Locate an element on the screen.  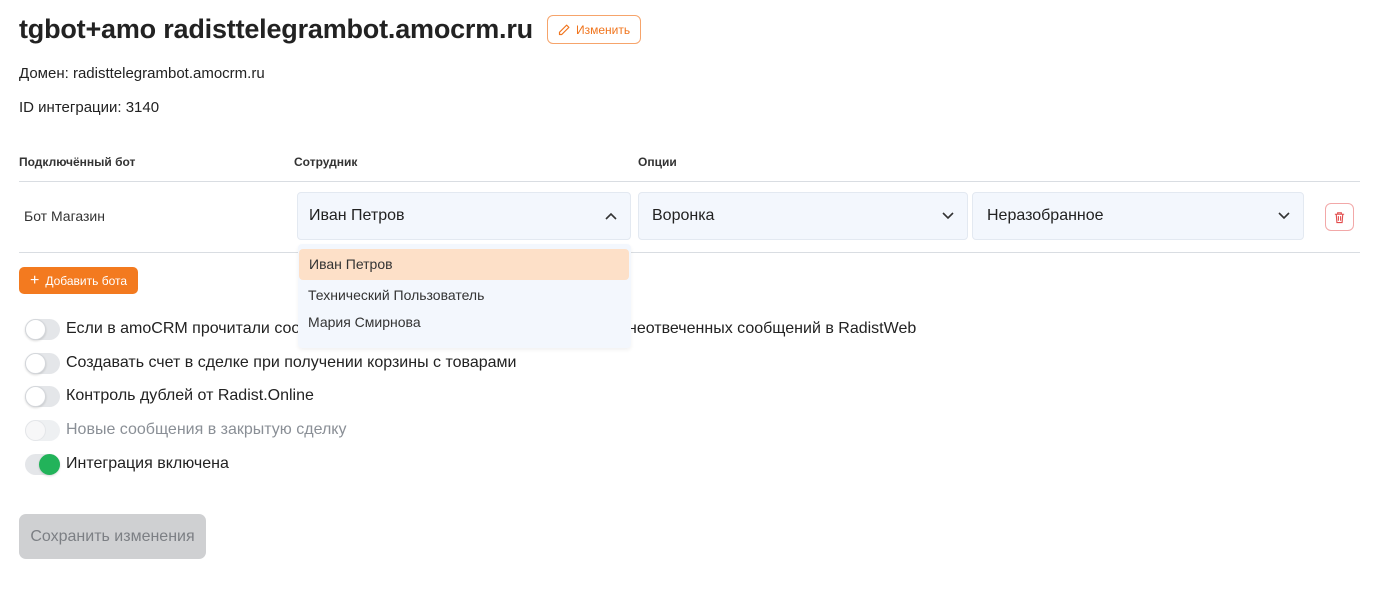
page-title: tgbot+amo radisttelegrambot.amocrm.ru is located at coordinates (276, 29).